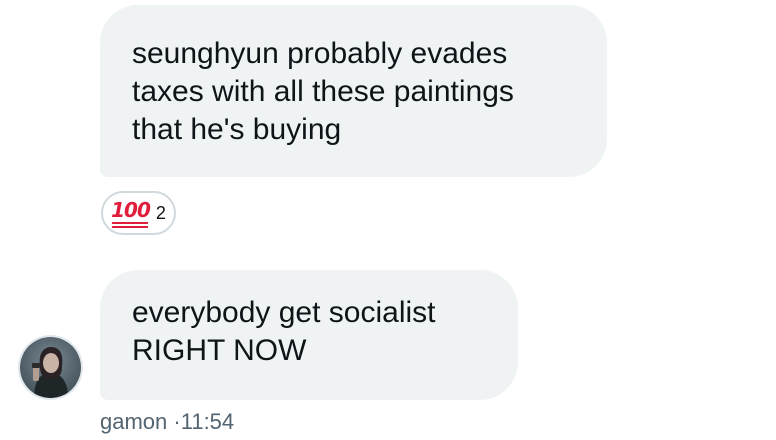 This screenshot has width=776, height=440. I want to click on message-text-line: everybody get socialist, so click(284, 312).